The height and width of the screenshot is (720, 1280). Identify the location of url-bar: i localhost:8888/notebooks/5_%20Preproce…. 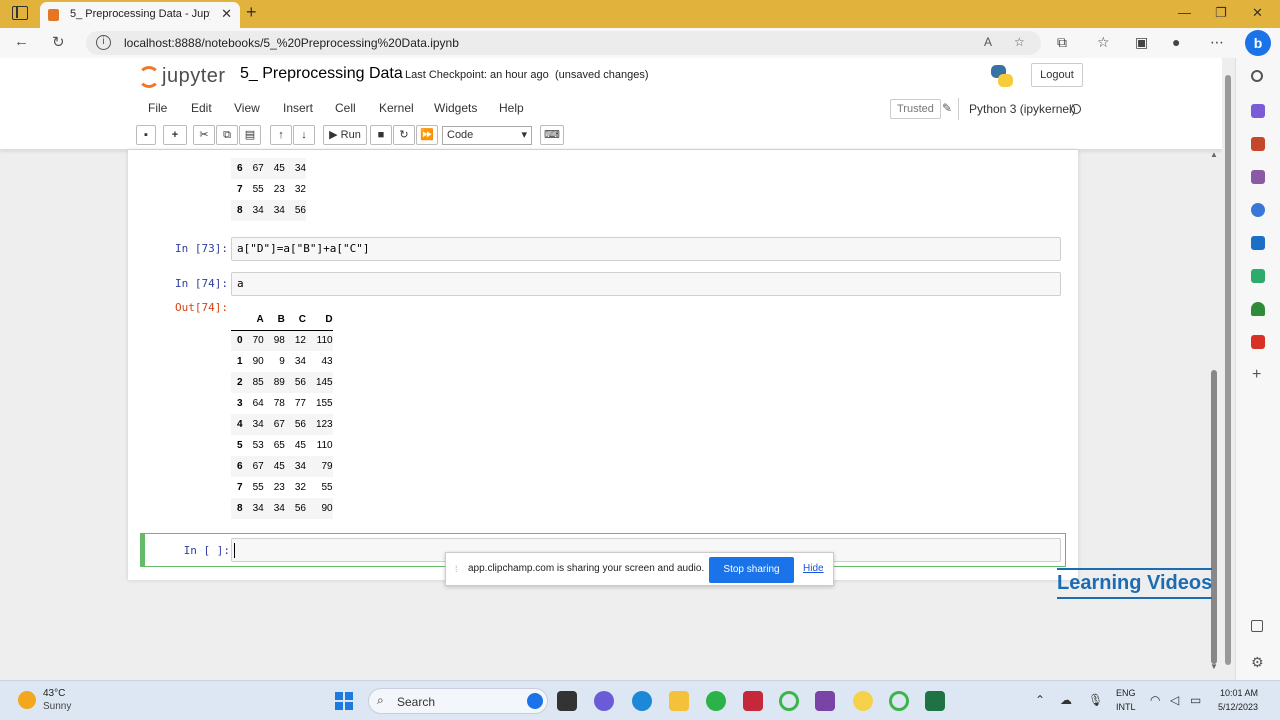
(563, 43).